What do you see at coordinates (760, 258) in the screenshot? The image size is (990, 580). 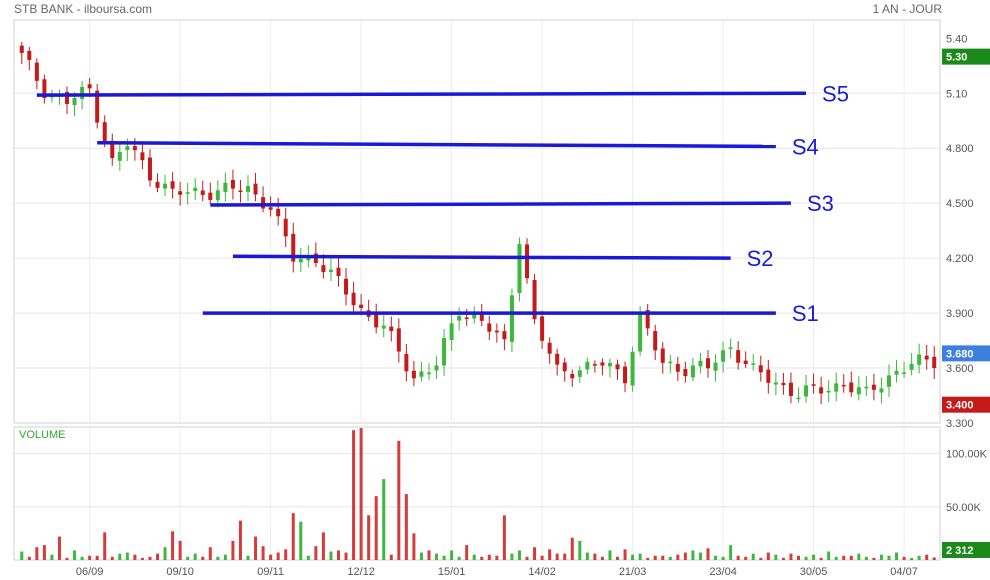 I see `support-label-s2: S2` at bounding box center [760, 258].